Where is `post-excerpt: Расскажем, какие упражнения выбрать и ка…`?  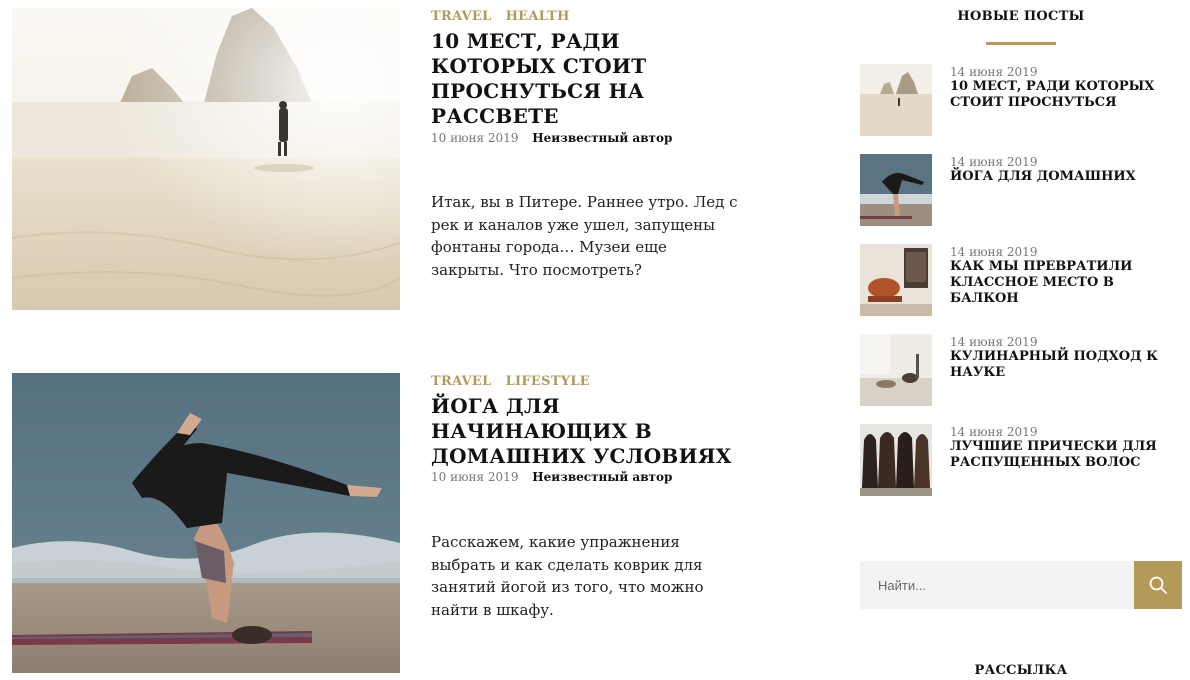 post-excerpt: Расскажем, какие упражнения выбрать и ка… is located at coordinates (567, 576).